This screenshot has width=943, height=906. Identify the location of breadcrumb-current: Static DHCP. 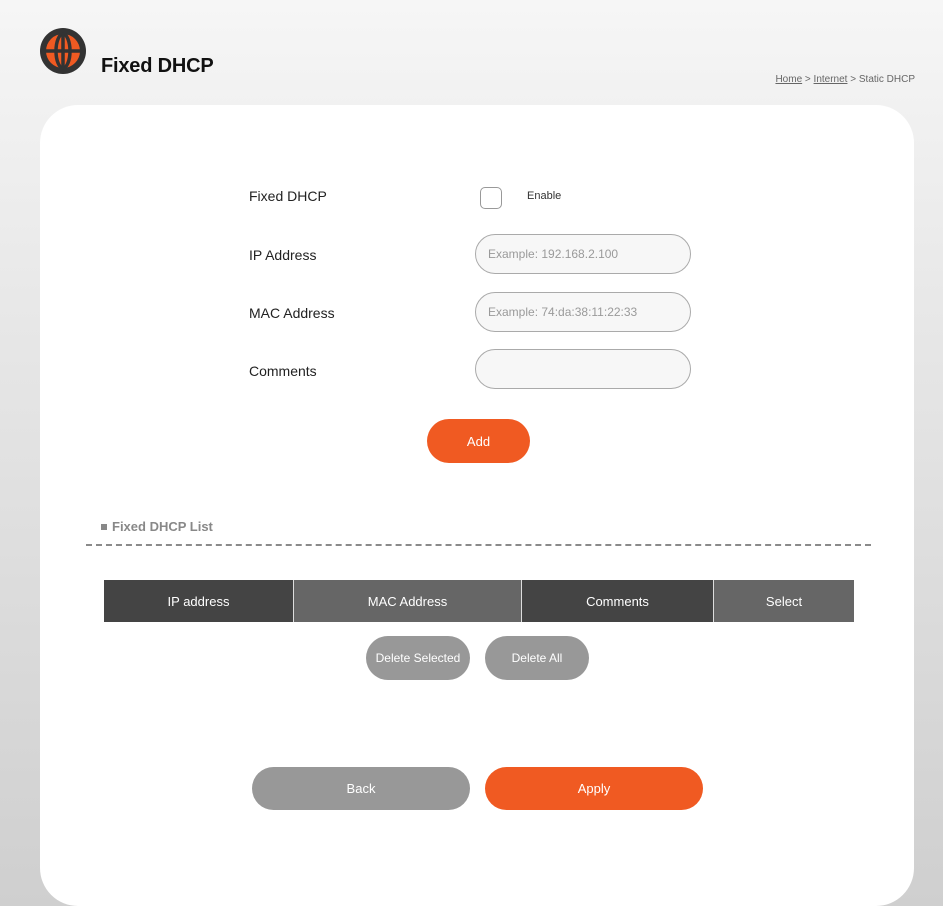
(886, 79).